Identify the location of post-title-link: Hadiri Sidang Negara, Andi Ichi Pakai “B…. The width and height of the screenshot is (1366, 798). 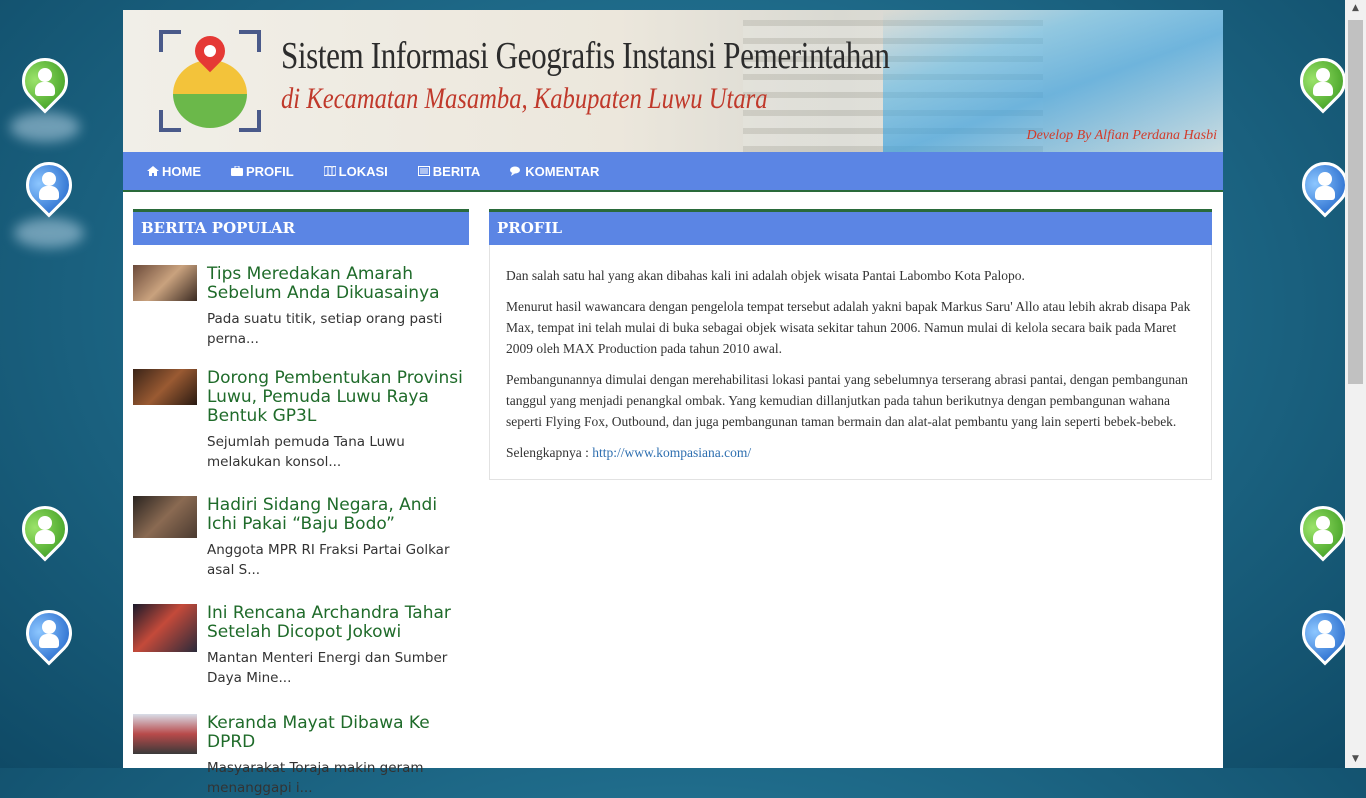
(338, 515).